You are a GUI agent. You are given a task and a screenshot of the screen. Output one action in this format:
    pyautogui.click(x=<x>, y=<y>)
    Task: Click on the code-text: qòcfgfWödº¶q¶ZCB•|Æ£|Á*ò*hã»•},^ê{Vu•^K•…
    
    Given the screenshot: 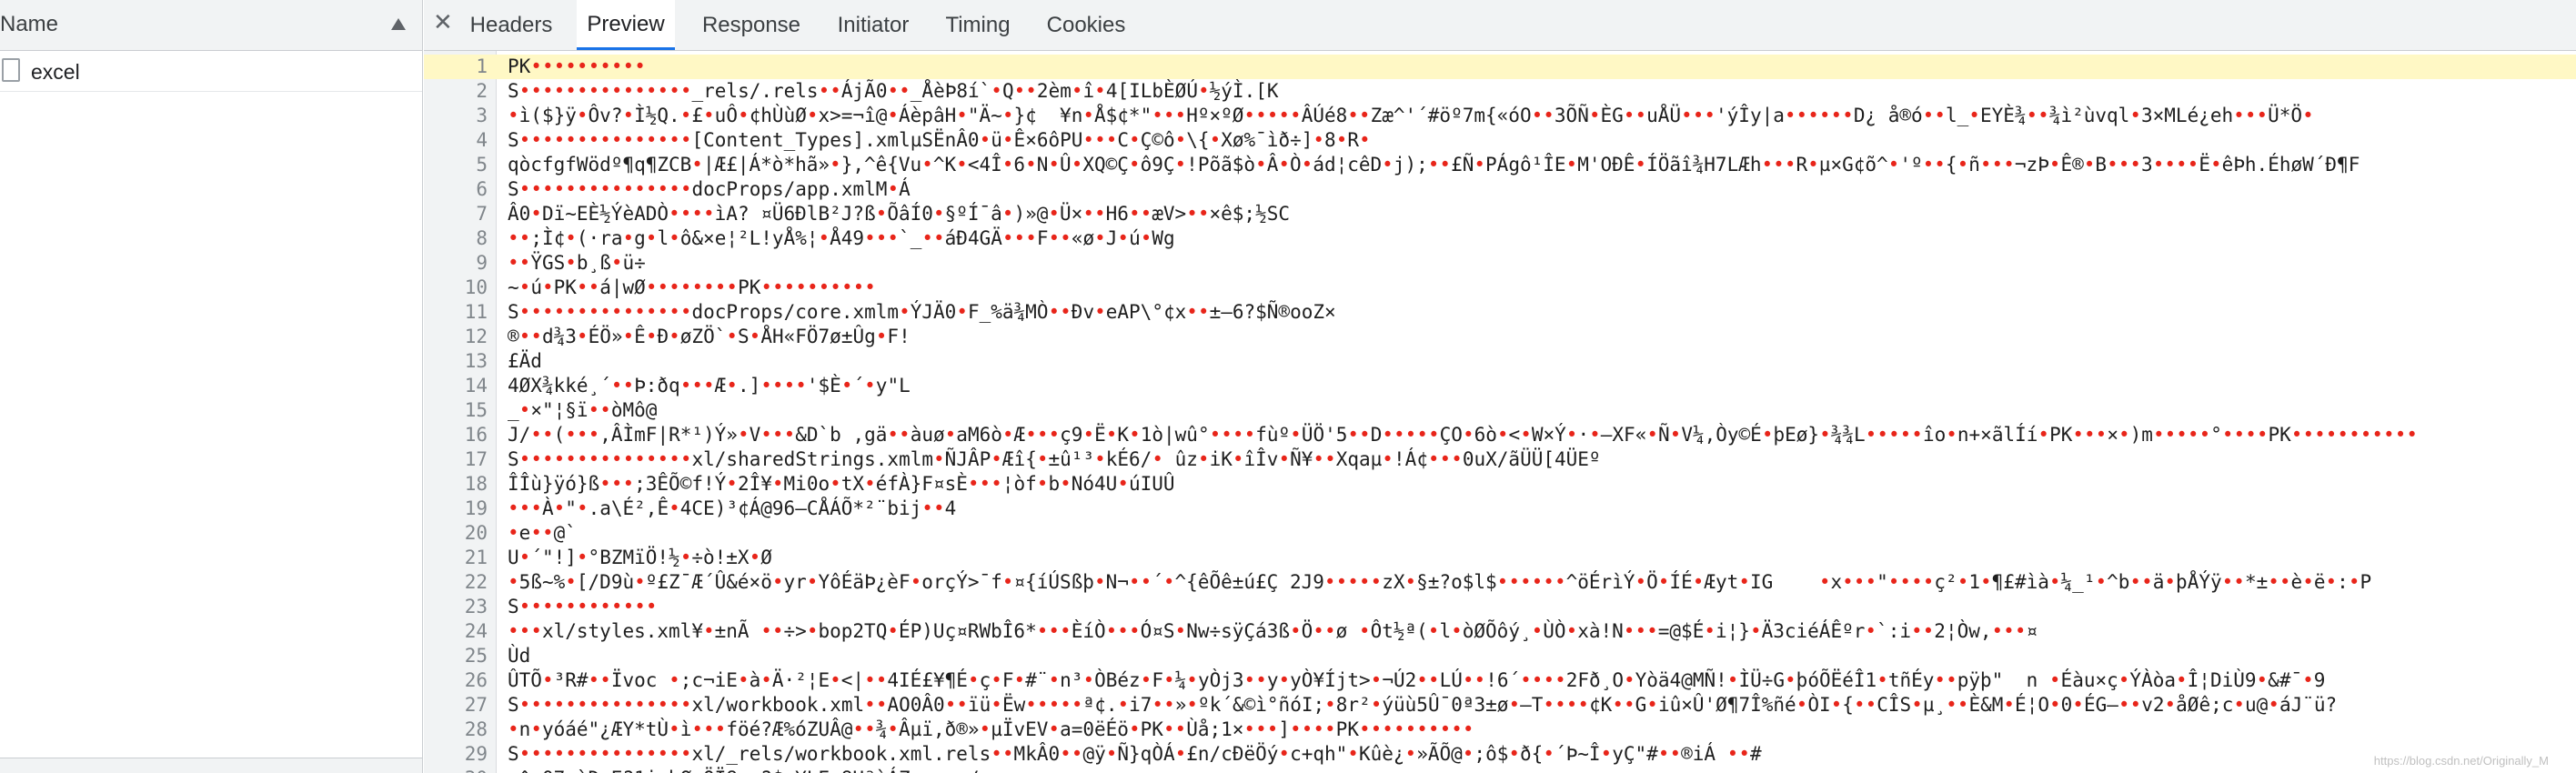 What is the action you would take?
    pyautogui.click(x=1434, y=165)
    